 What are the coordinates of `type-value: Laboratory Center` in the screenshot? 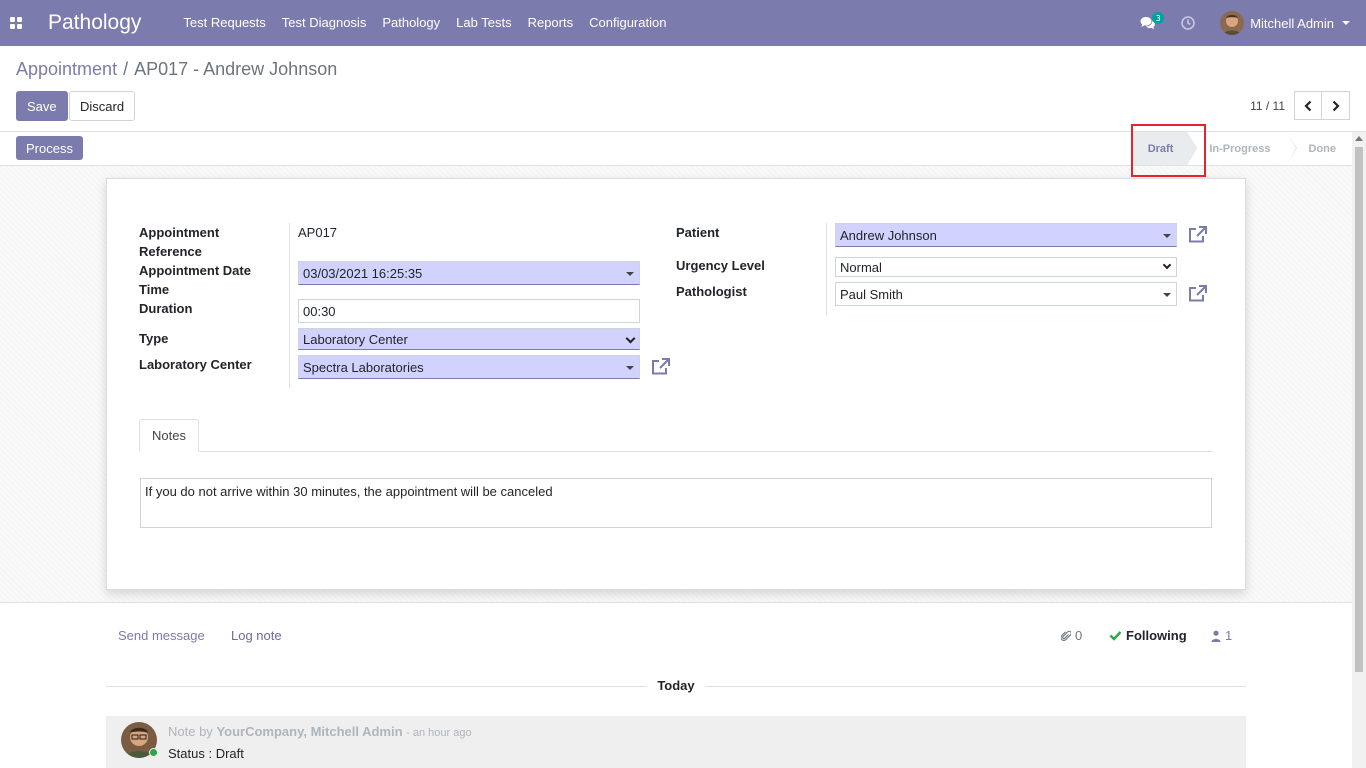 It's located at (355, 339).